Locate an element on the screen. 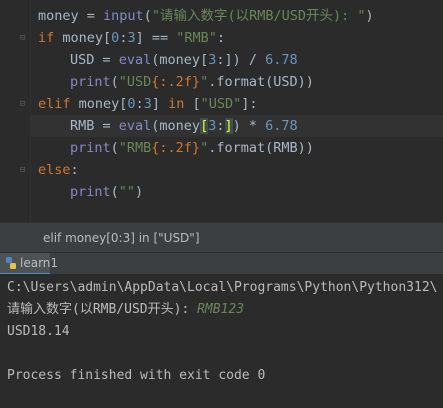 The image size is (443, 408). token: "请输入数字(以RMB/USD开头): " is located at coordinates (258, 16).